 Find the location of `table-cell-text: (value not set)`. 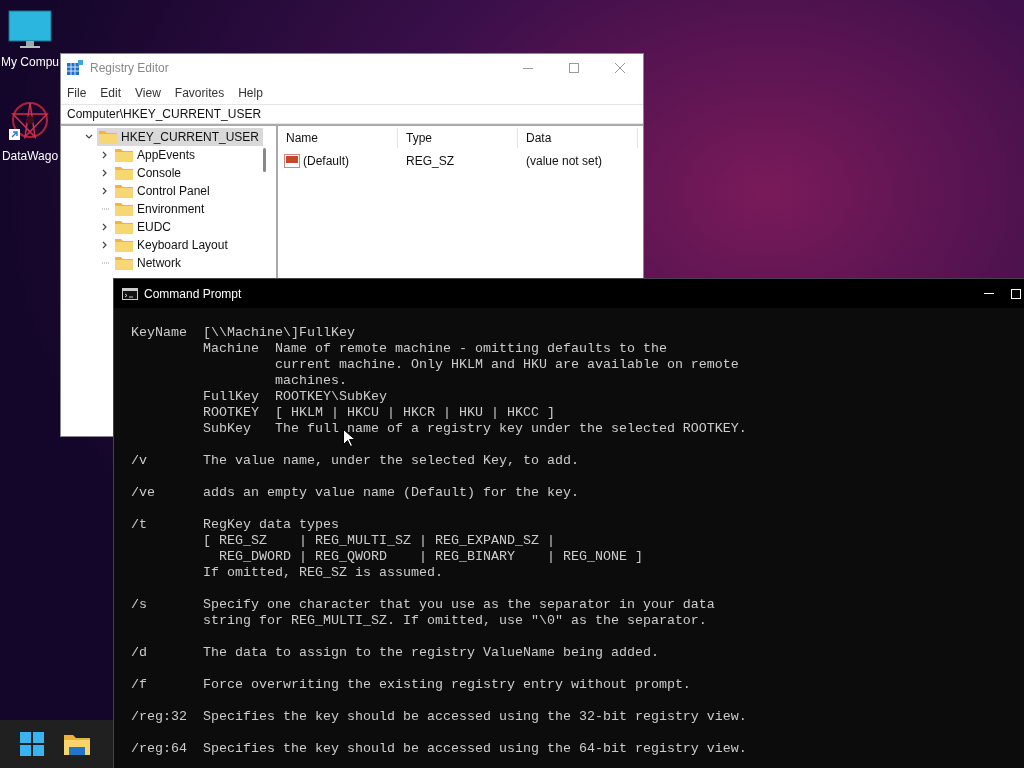

table-cell-text: (value not set) is located at coordinates (564, 161).